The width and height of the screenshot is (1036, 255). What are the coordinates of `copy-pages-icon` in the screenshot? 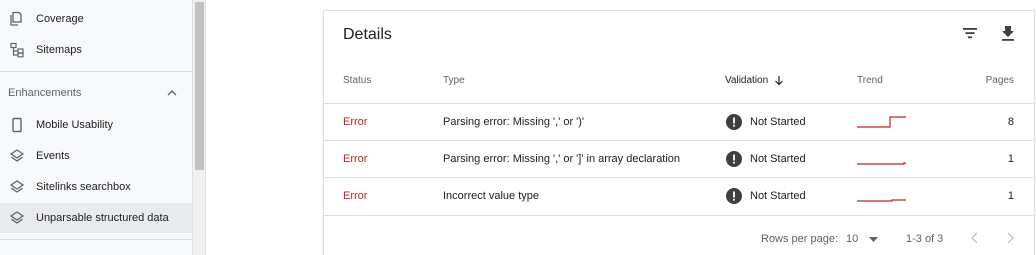 It's located at (16, 18).